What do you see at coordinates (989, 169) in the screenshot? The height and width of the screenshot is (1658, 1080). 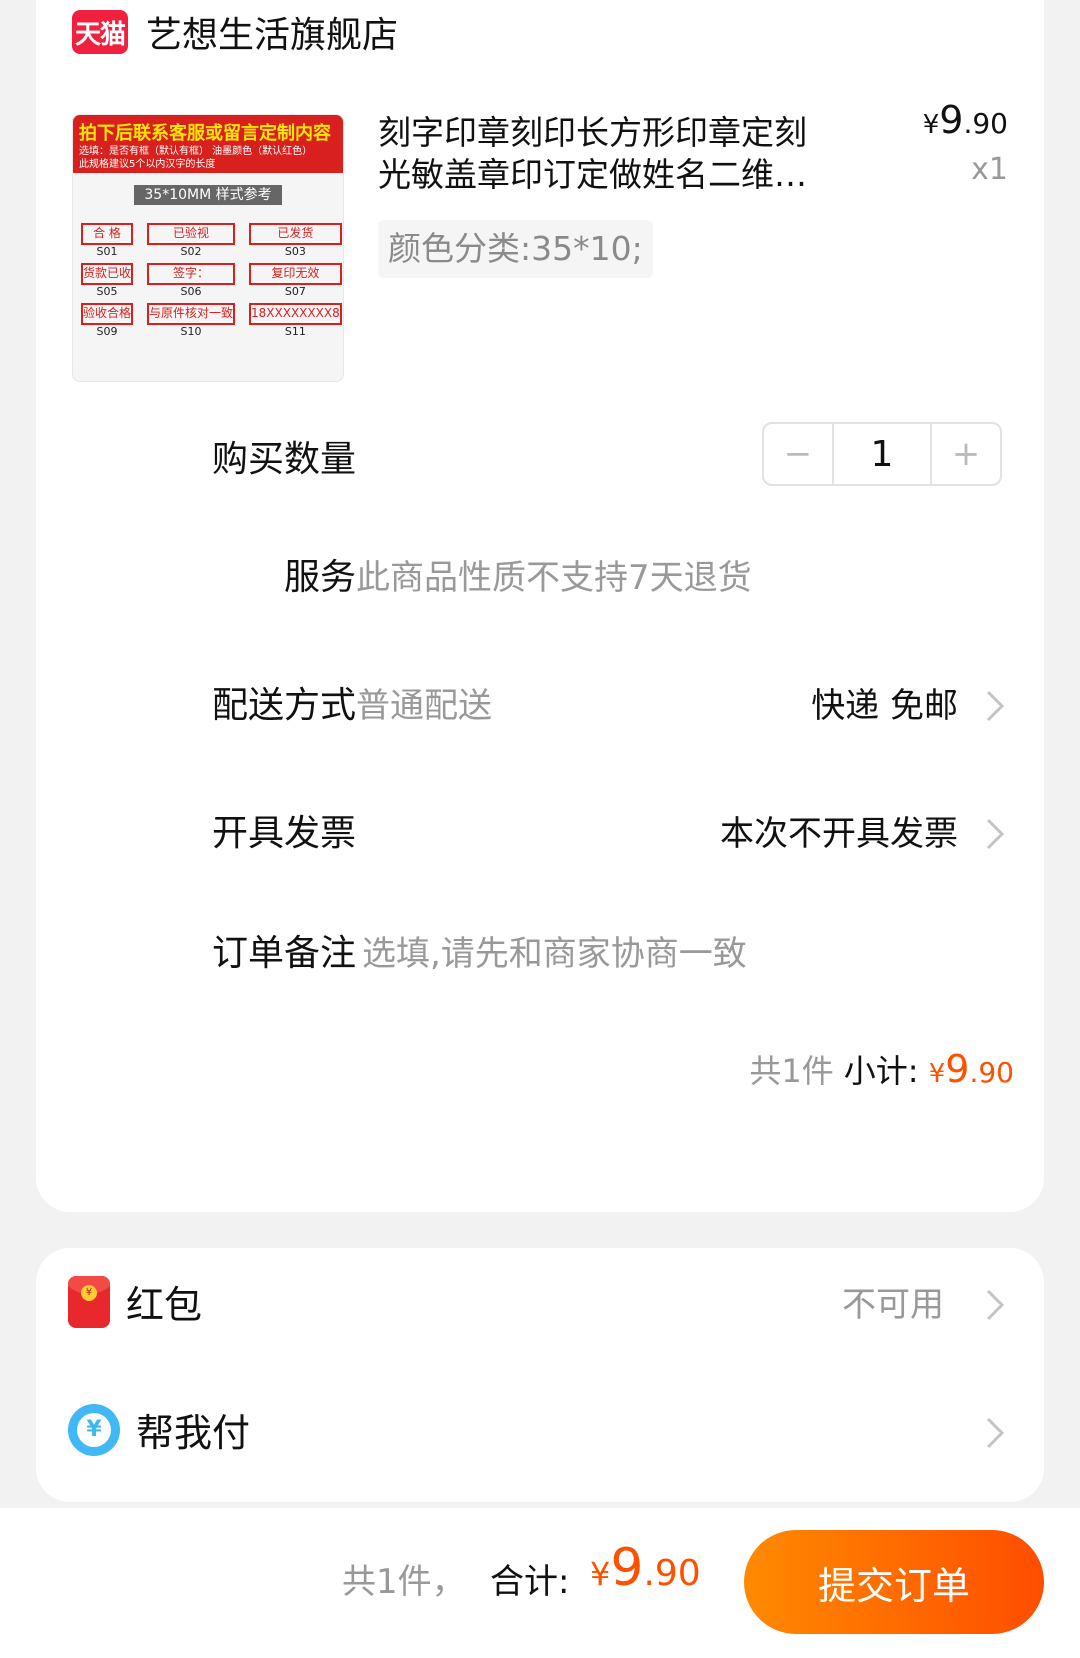 I see `product-quantity: x1` at bounding box center [989, 169].